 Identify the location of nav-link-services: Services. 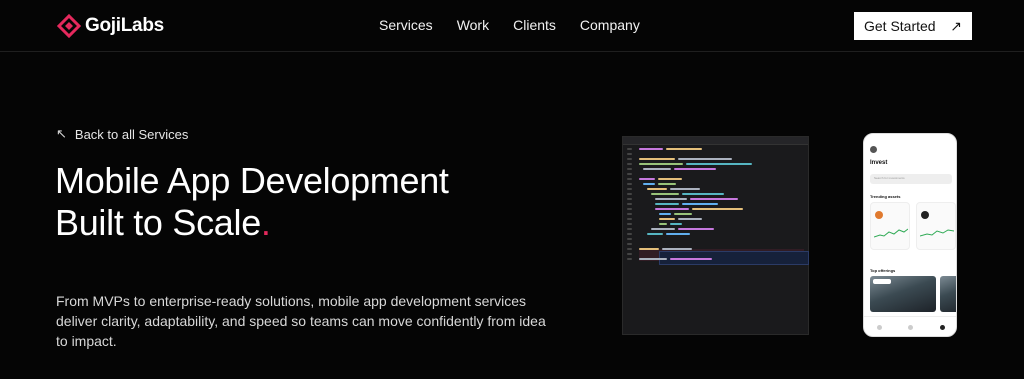
(406, 25).